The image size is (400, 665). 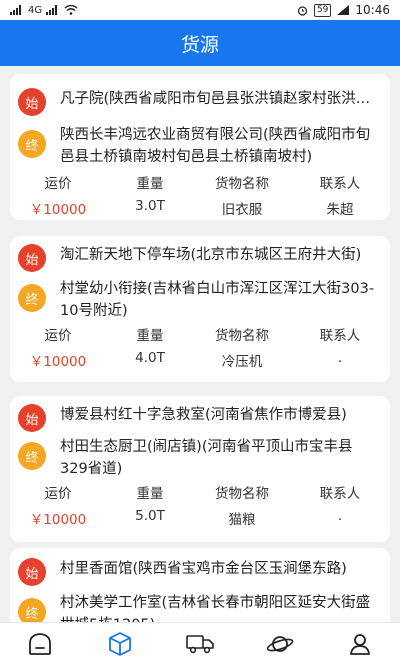 I want to click on status-right: 59 10:46, so click(x=343, y=10).